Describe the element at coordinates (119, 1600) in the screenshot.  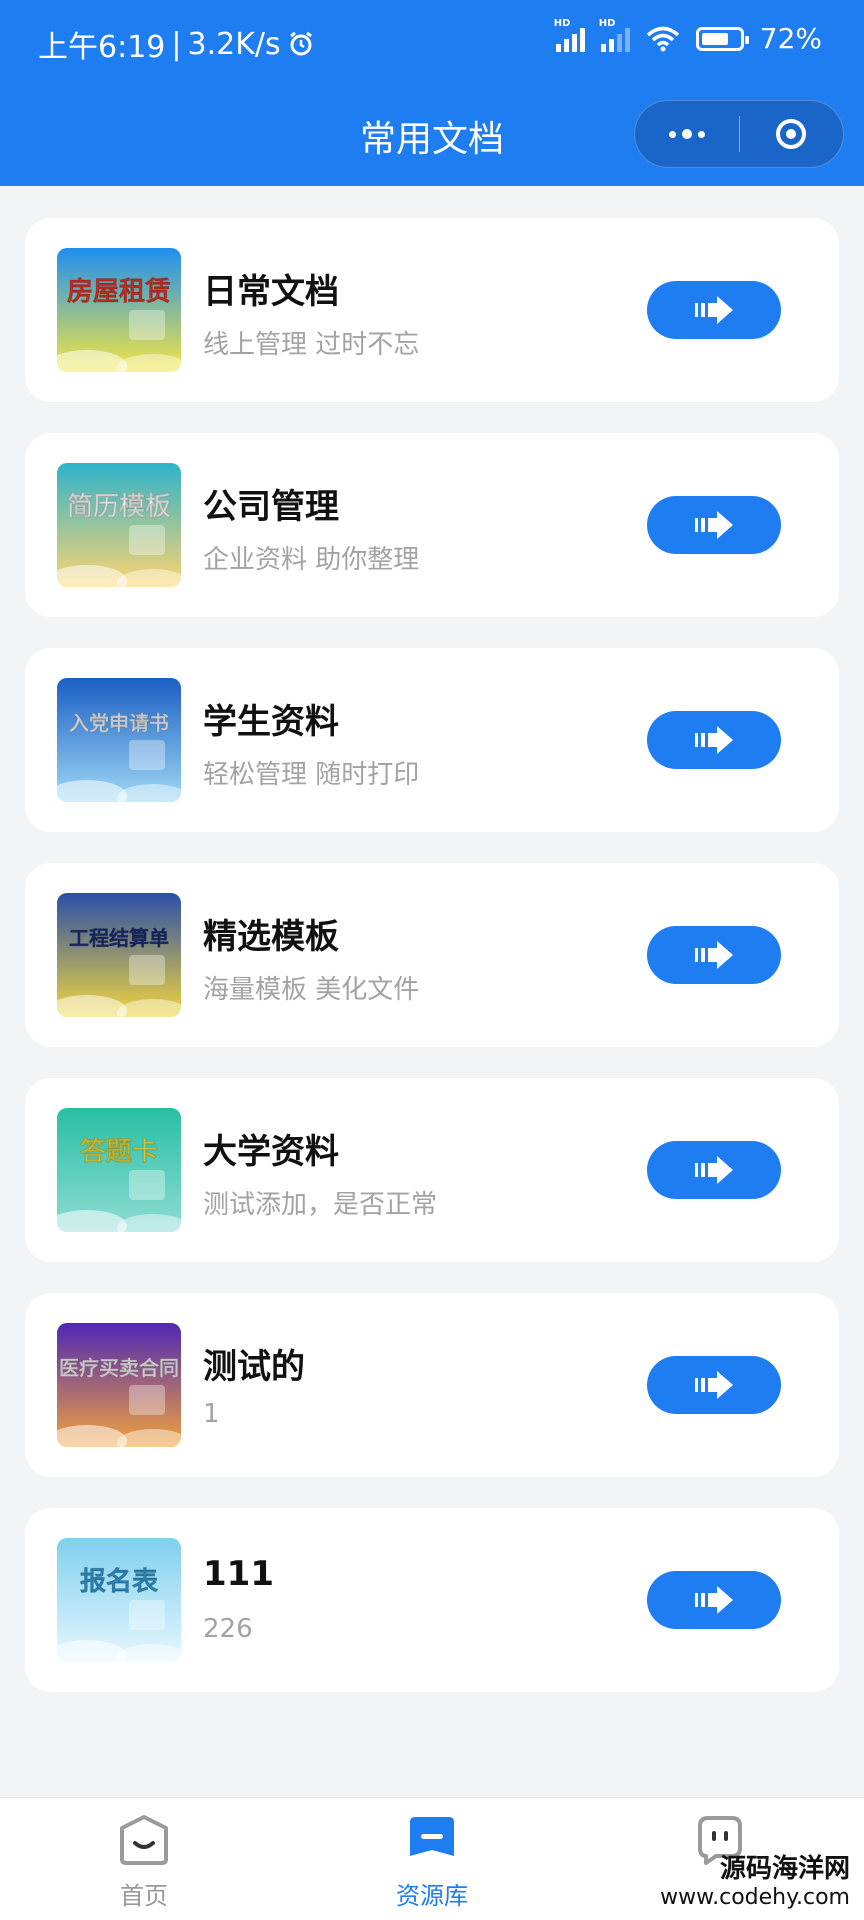
I see `registration-form-thumbnail: 报名表` at that location.